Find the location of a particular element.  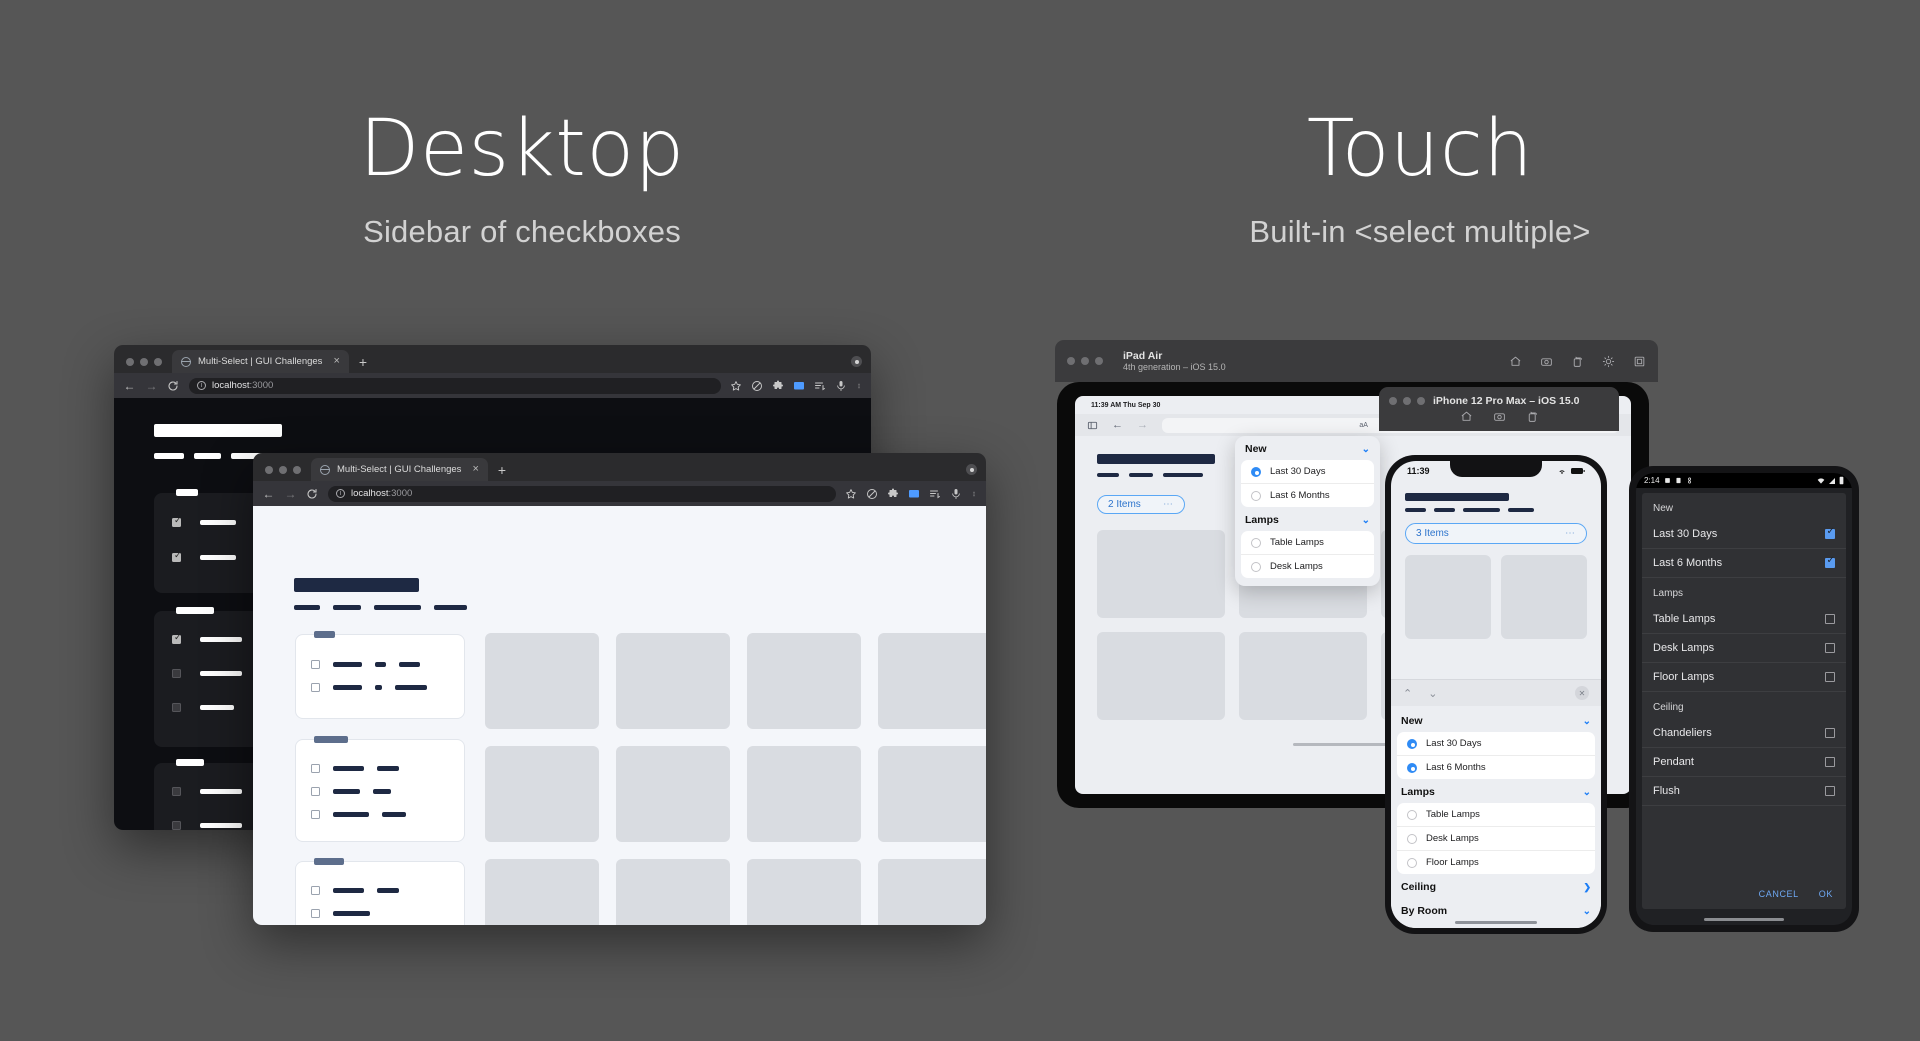

profile-avatar-icon is located at coordinates (856, 361).